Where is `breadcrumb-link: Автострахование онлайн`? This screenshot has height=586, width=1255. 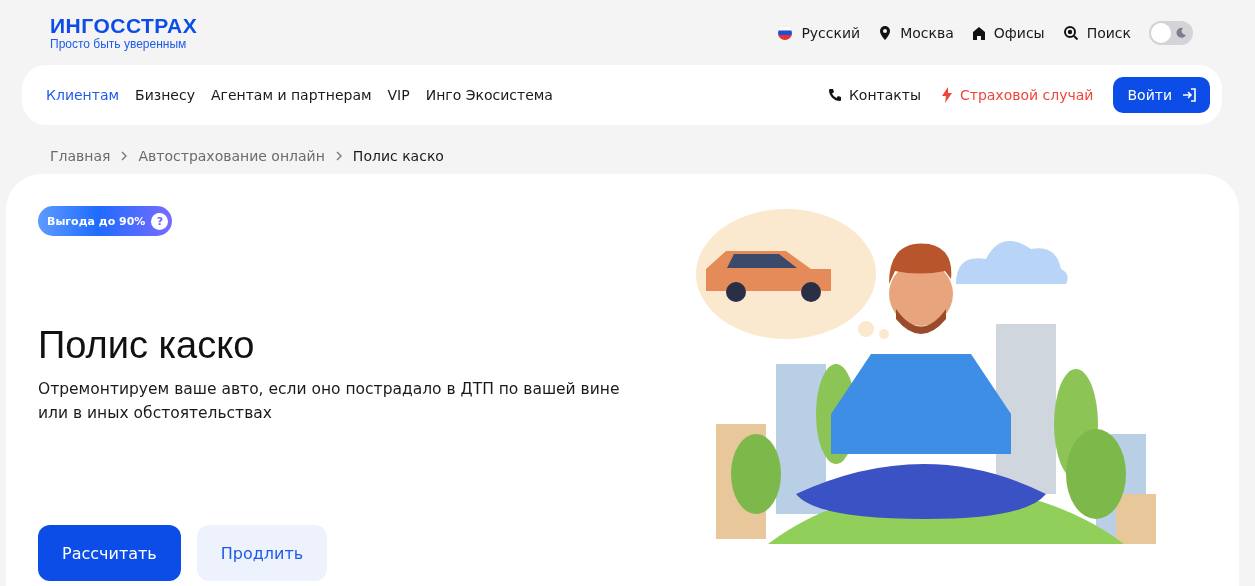 breadcrumb-link: Автострахование онлайн is located at coordinates (231, 156).